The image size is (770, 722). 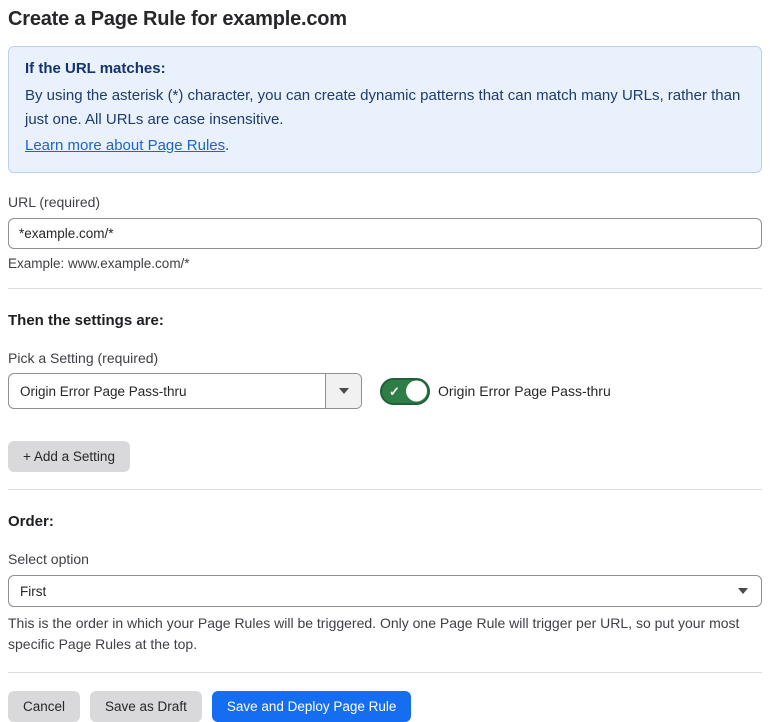 I want to click on setting-dropdown: Origin Error Page Pass-thru, so click(x=185, y=391).